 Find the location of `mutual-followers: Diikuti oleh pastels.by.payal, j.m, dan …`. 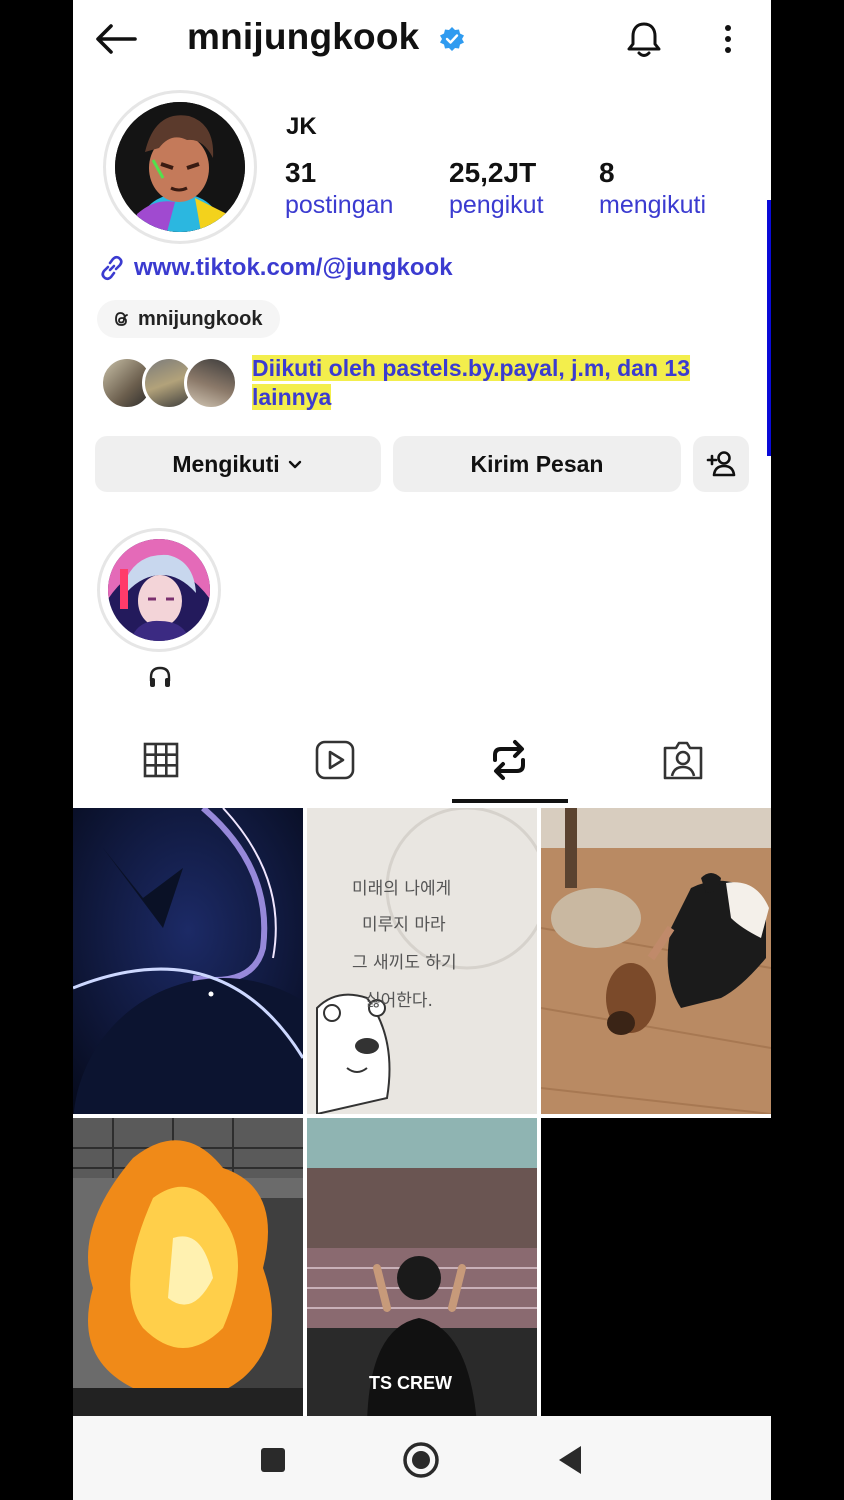

mutual-followers: Diikuti oleh pastels.by.payal, j.m, dan … is located at coordinates (430, 384).